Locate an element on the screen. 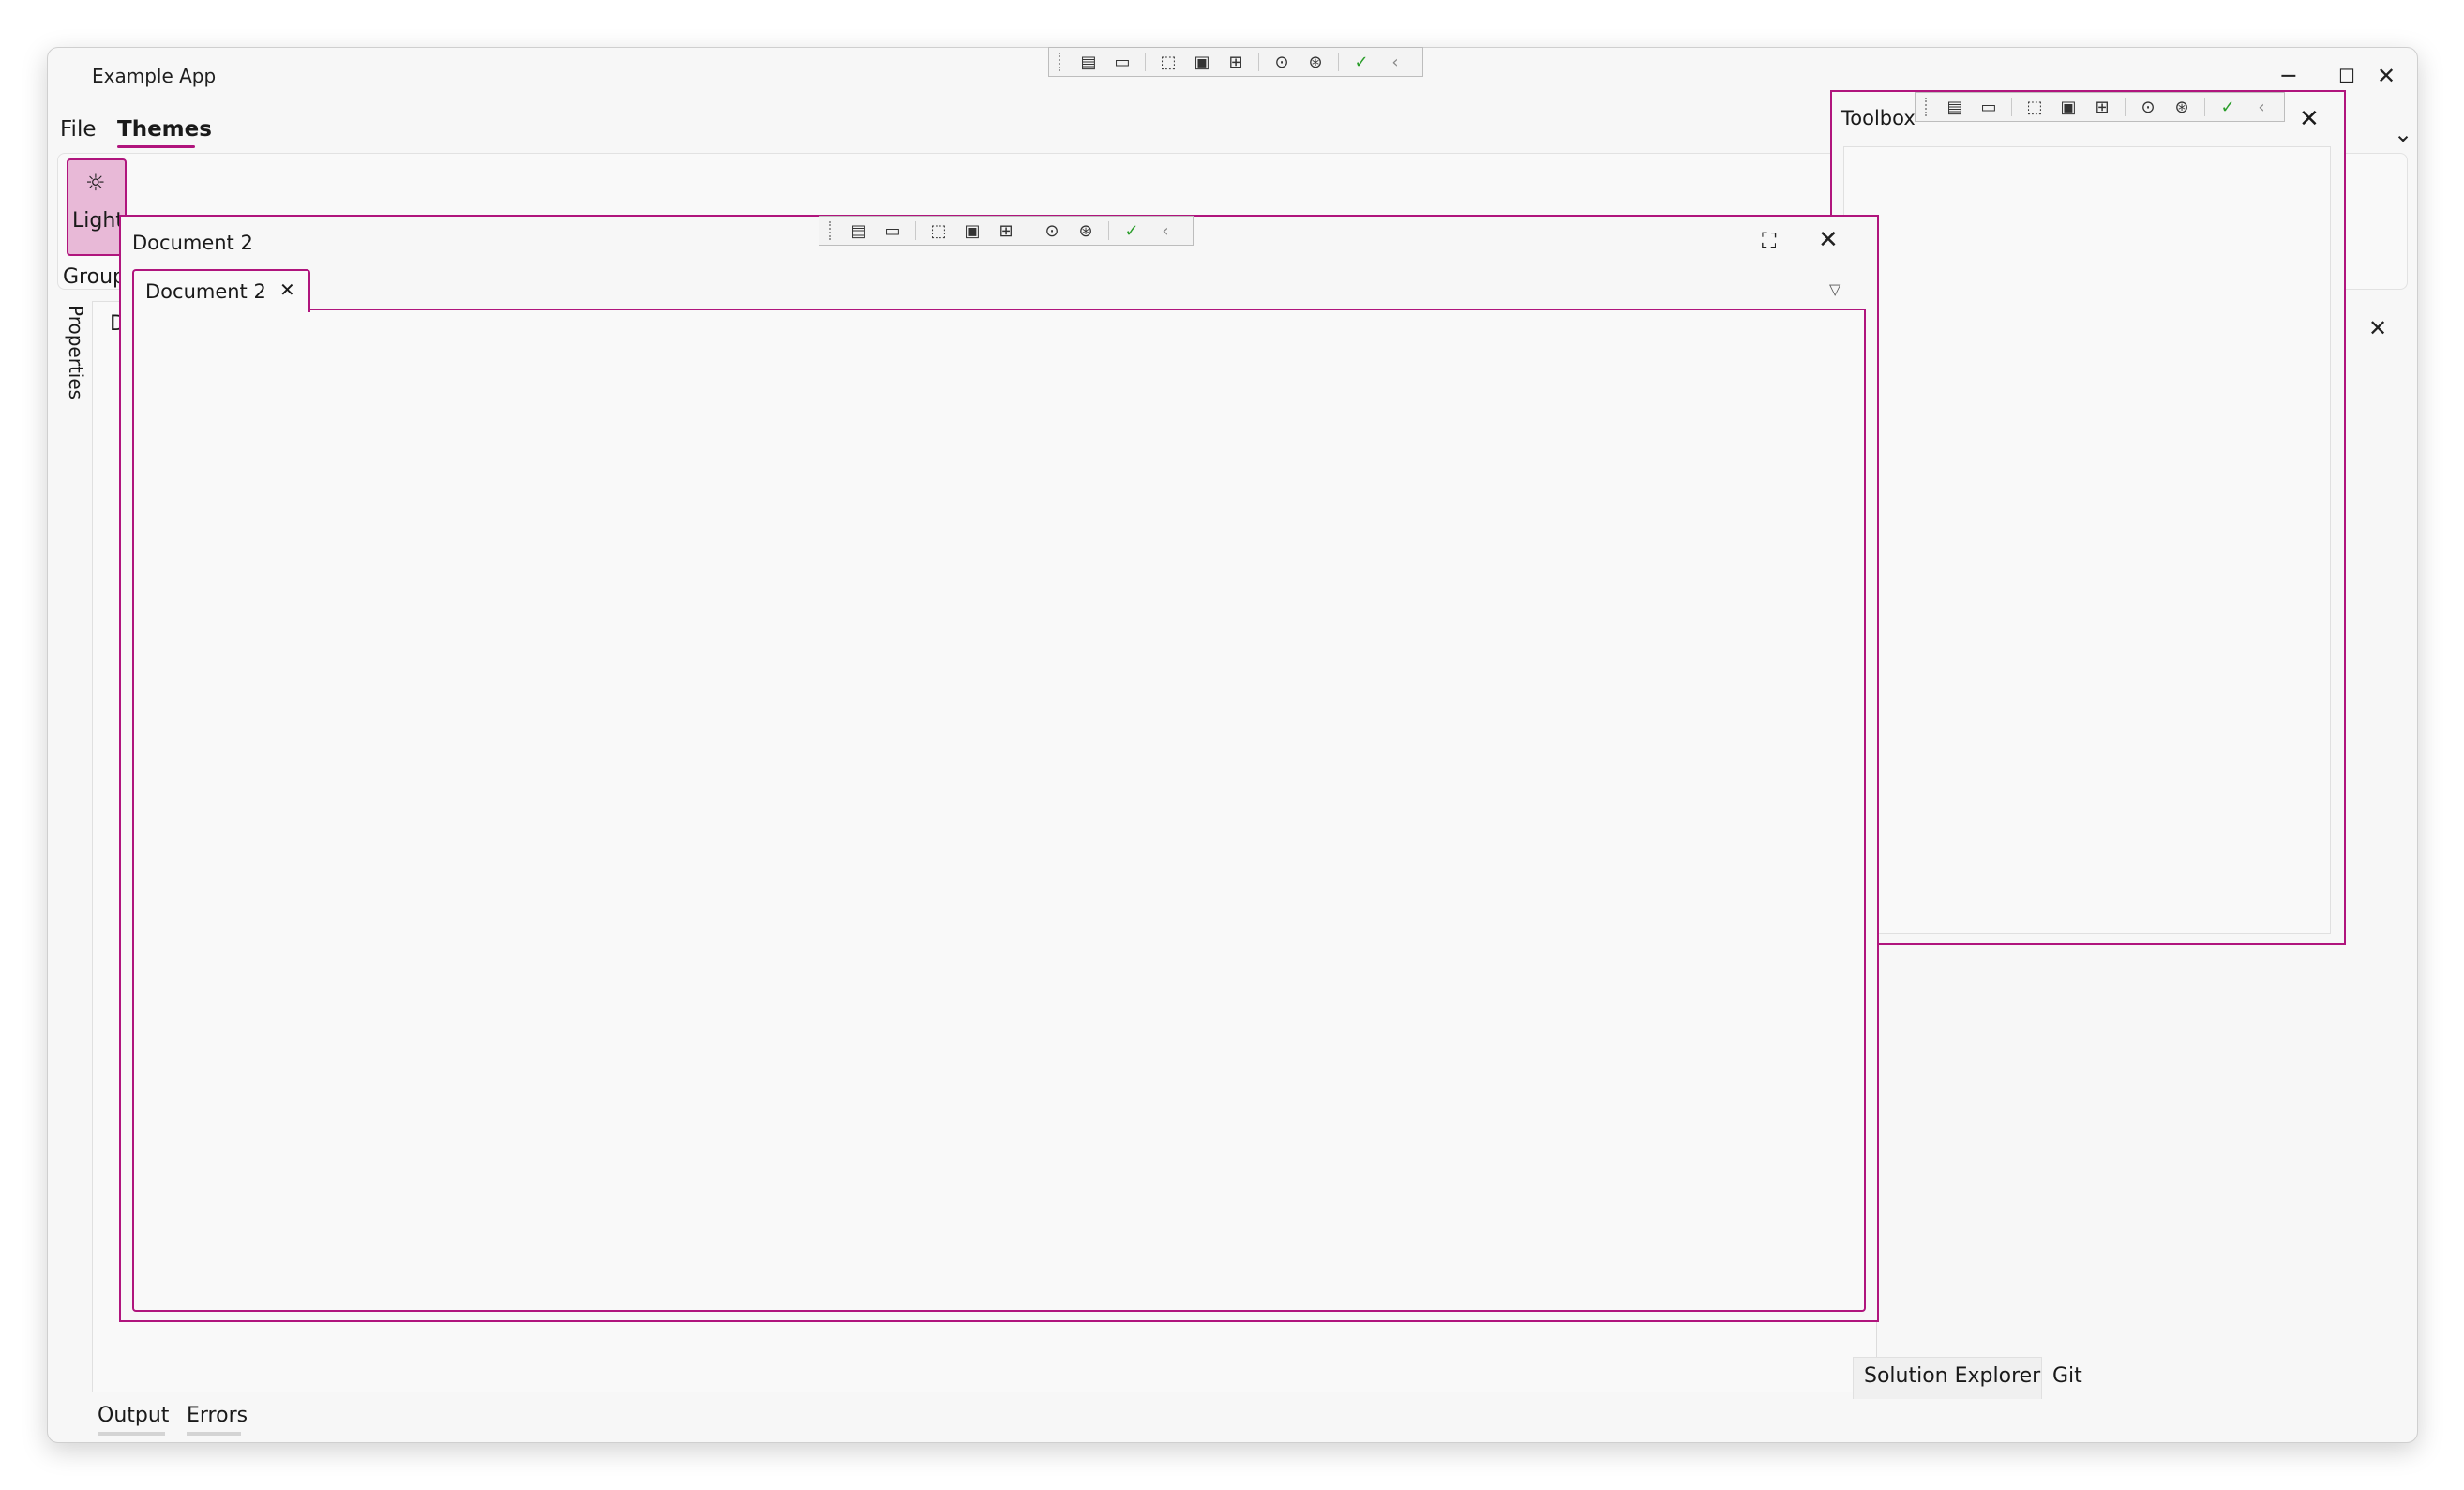 This screenshot has width=2464, height=1490. tab-dropdown-icon: ▽ is located at coordinates (1834, 289).